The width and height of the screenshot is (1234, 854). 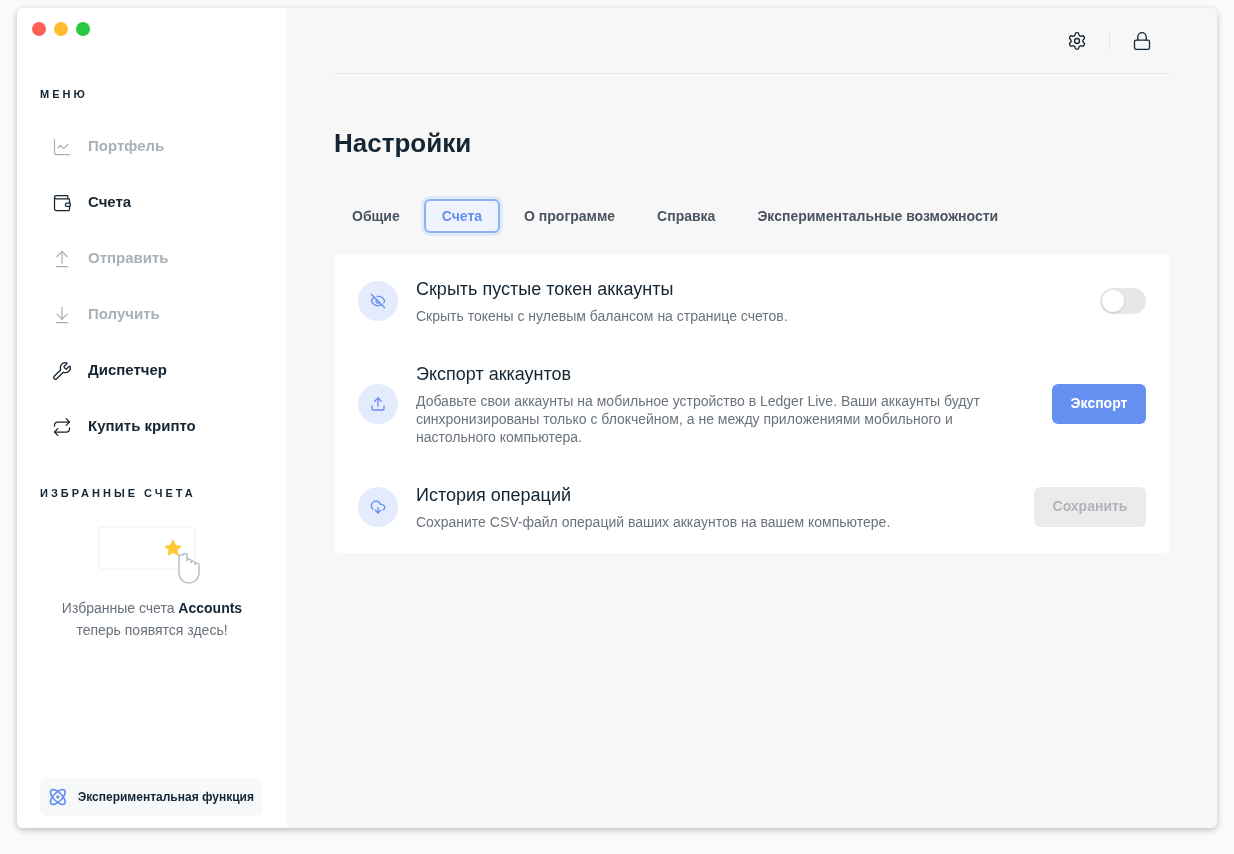 What do you see at coordinates (152, 370) in the screenshot?
I see `sidebar-item: Диспетчер` at bounding box center [152, 370].